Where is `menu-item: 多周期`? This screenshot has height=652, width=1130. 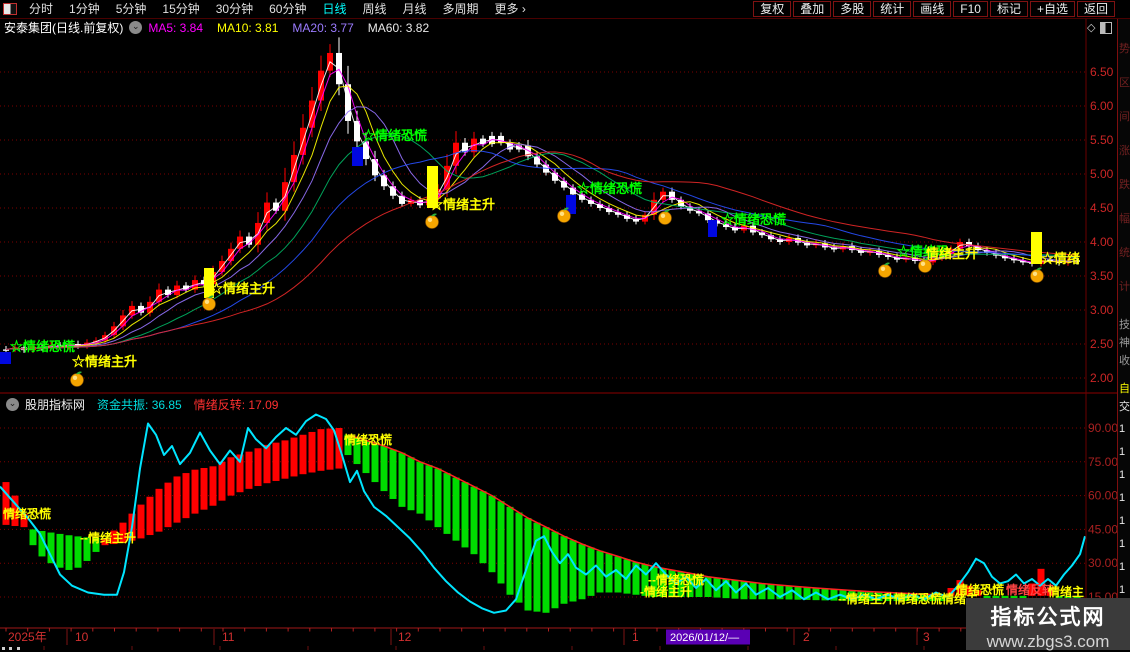
menu-item: 多周期 is located at coordinates (461, 9).